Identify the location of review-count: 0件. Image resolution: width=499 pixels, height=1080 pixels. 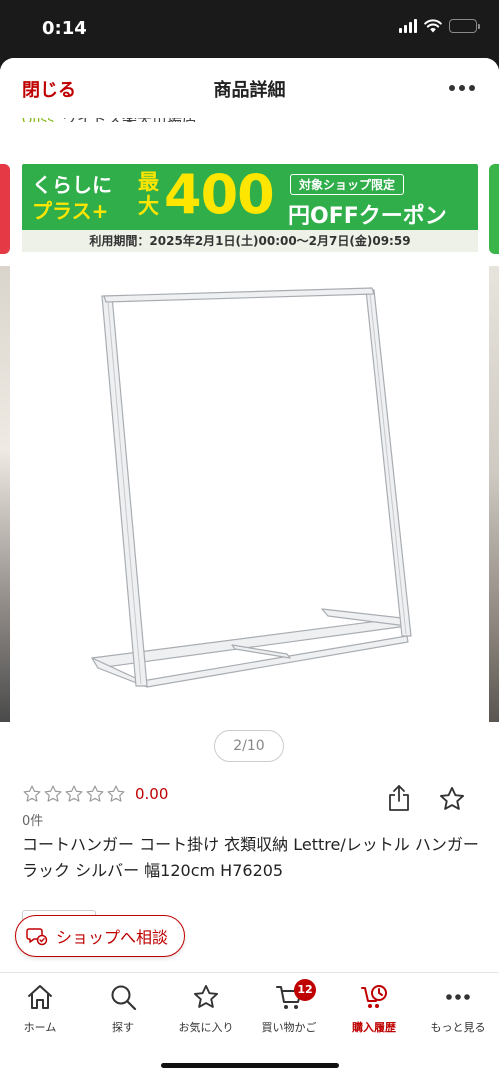
(32, 819).